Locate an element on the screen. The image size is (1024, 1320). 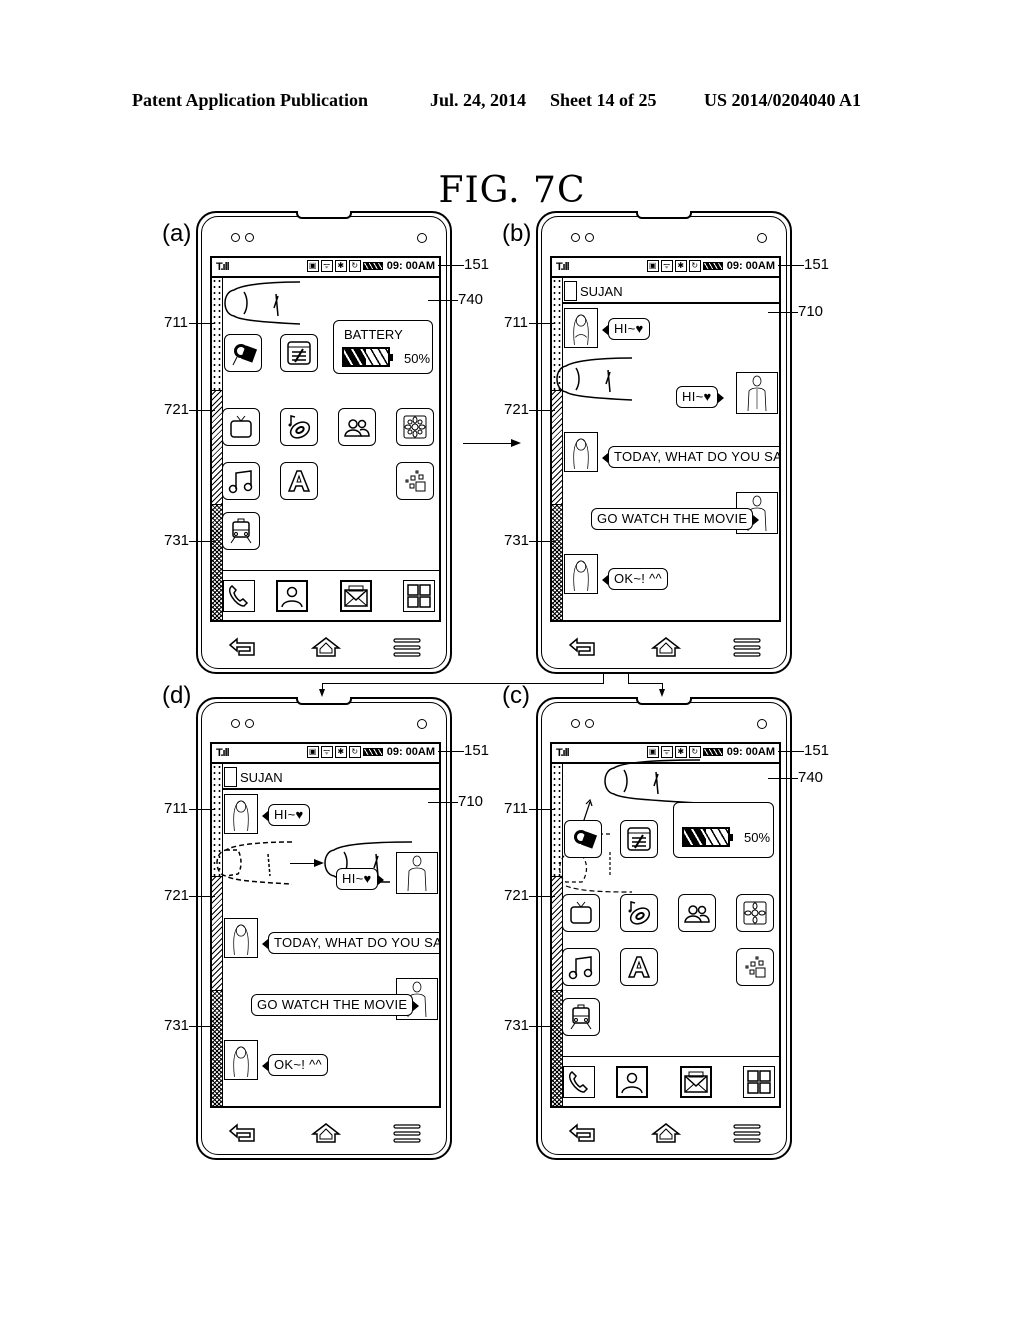
sim-icon: ▣ is located at coordinates (312, 266).